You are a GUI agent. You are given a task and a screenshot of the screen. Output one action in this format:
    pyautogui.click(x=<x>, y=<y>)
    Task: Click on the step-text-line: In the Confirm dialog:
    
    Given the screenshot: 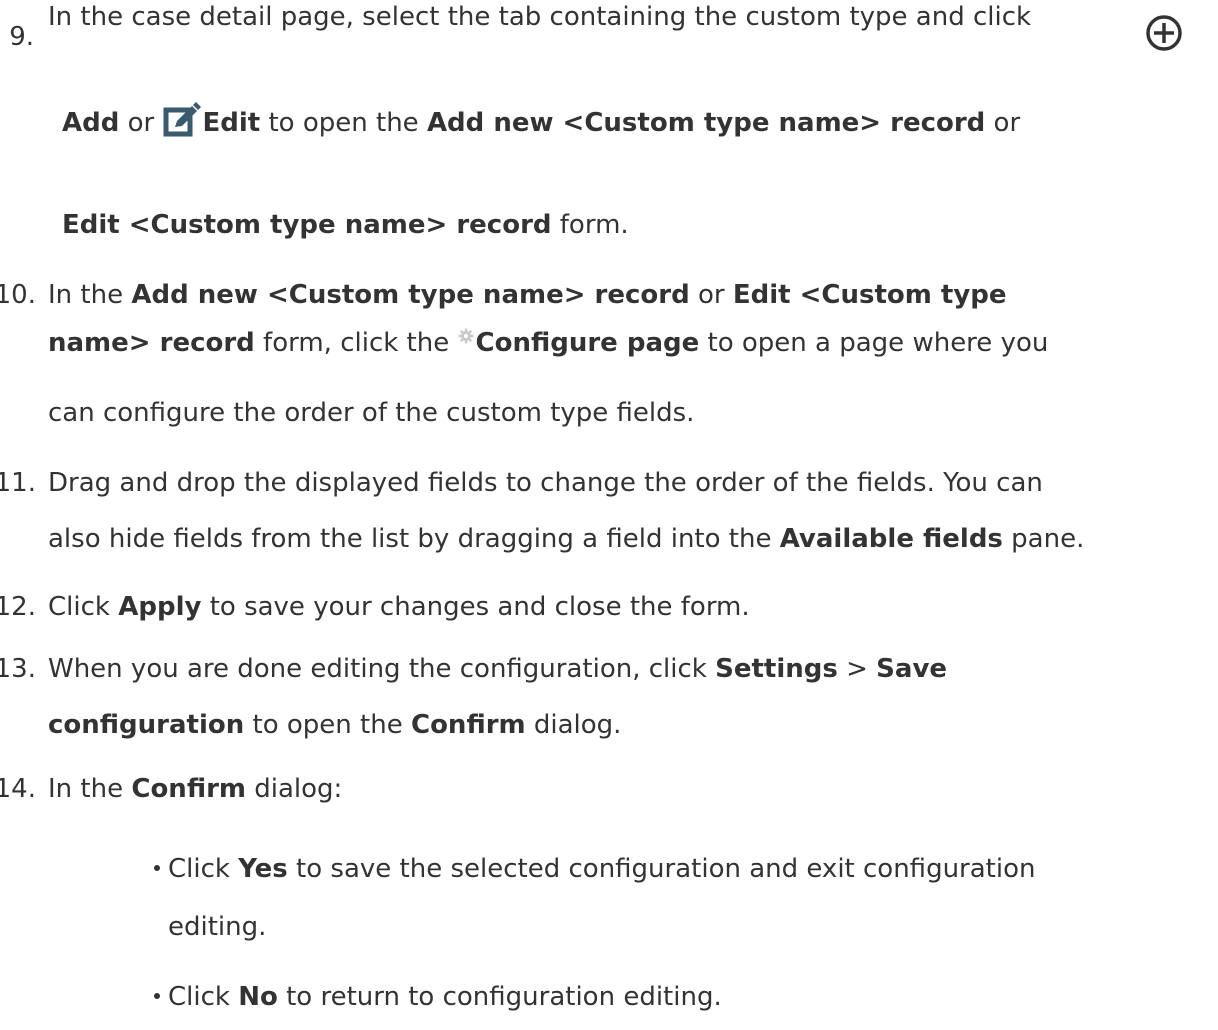 What is the action you would take?
    pyautogui.click(x=195, y=789)
    